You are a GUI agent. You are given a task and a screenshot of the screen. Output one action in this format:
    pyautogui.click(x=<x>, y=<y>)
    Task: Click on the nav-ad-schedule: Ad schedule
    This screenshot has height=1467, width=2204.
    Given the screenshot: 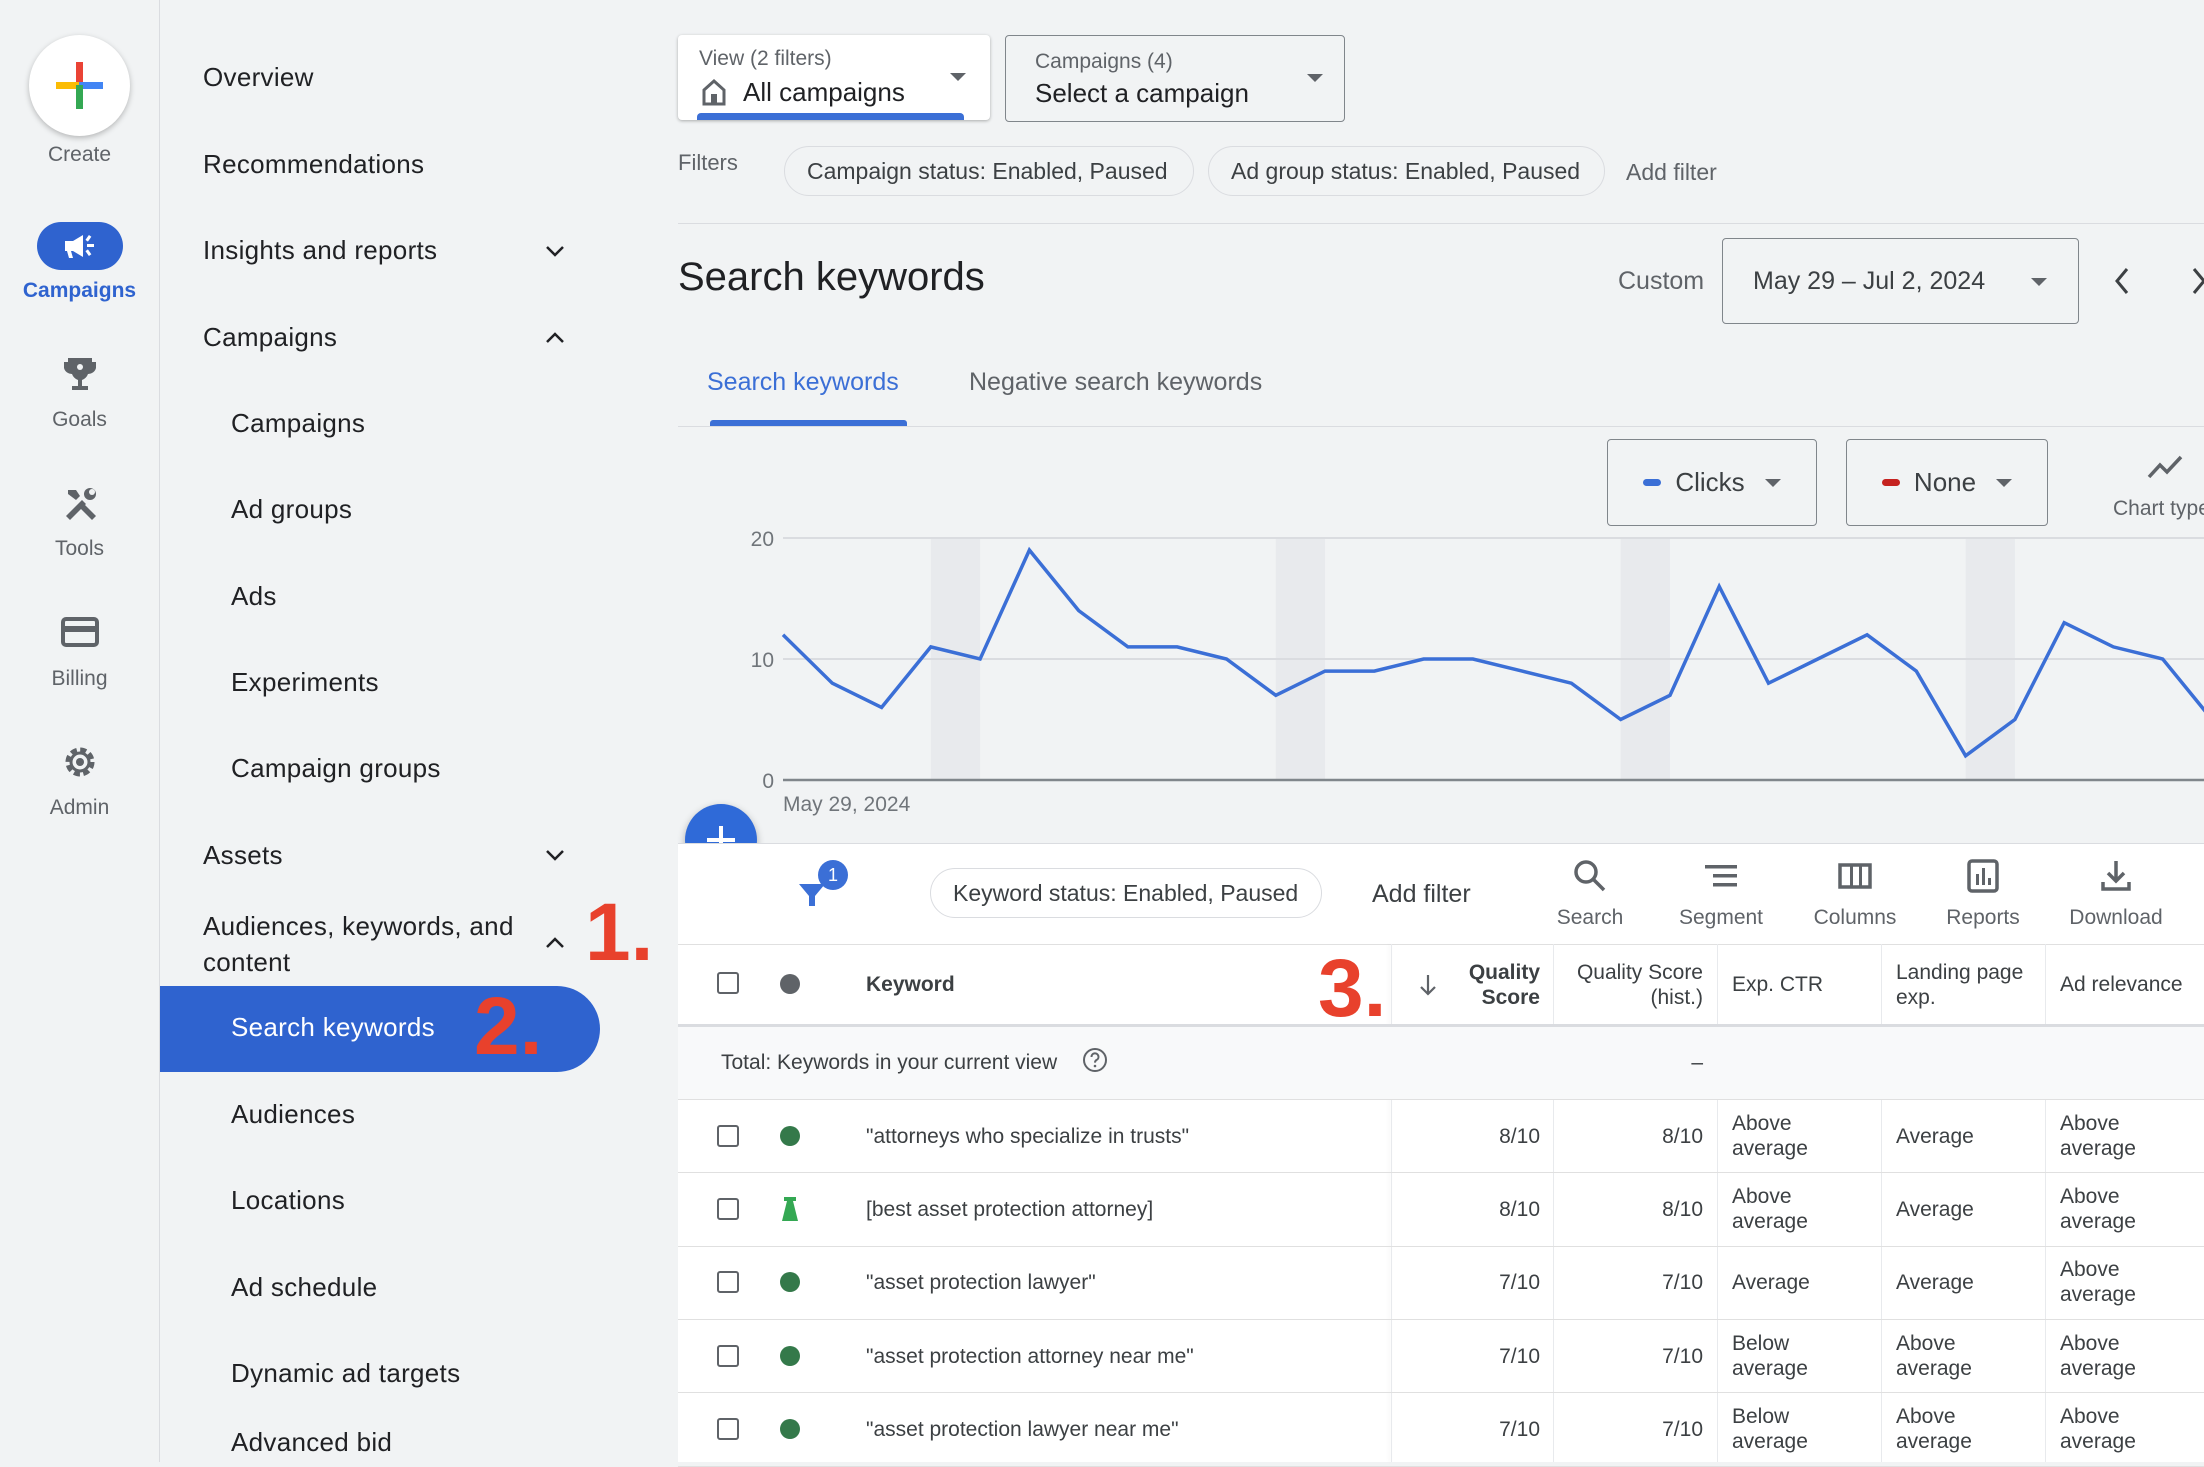 What is the action you would take?
    pyautogui.click(x=304, y=1287)
    